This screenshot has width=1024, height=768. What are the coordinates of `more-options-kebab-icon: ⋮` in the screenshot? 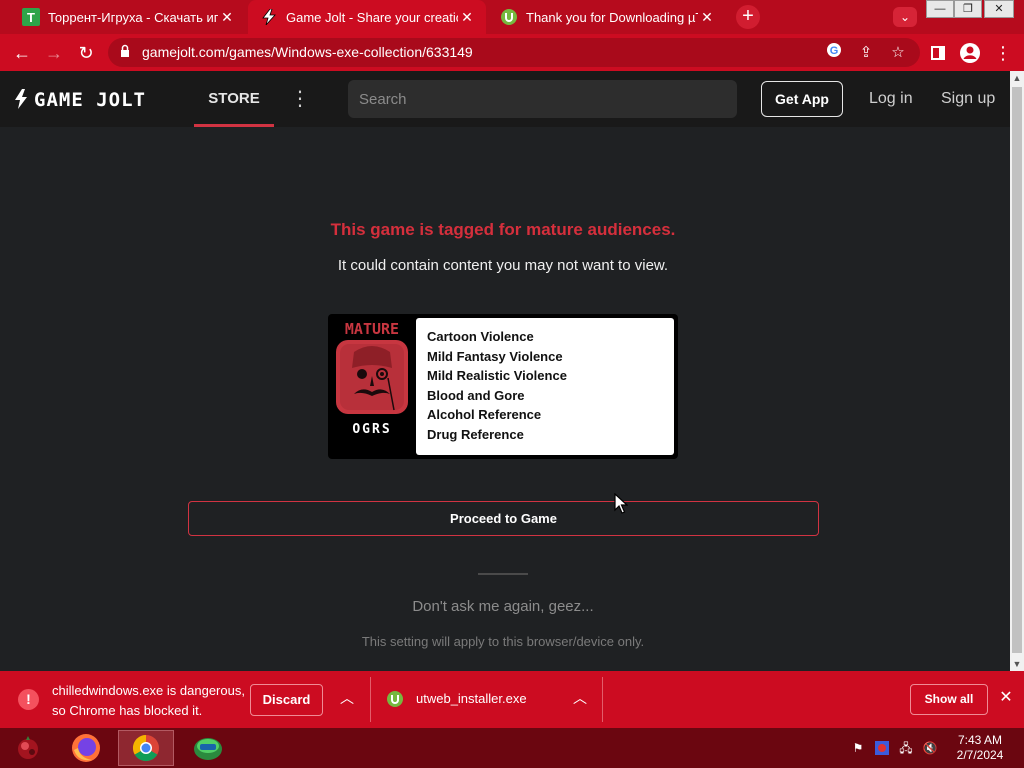 It's located at (300, 99).